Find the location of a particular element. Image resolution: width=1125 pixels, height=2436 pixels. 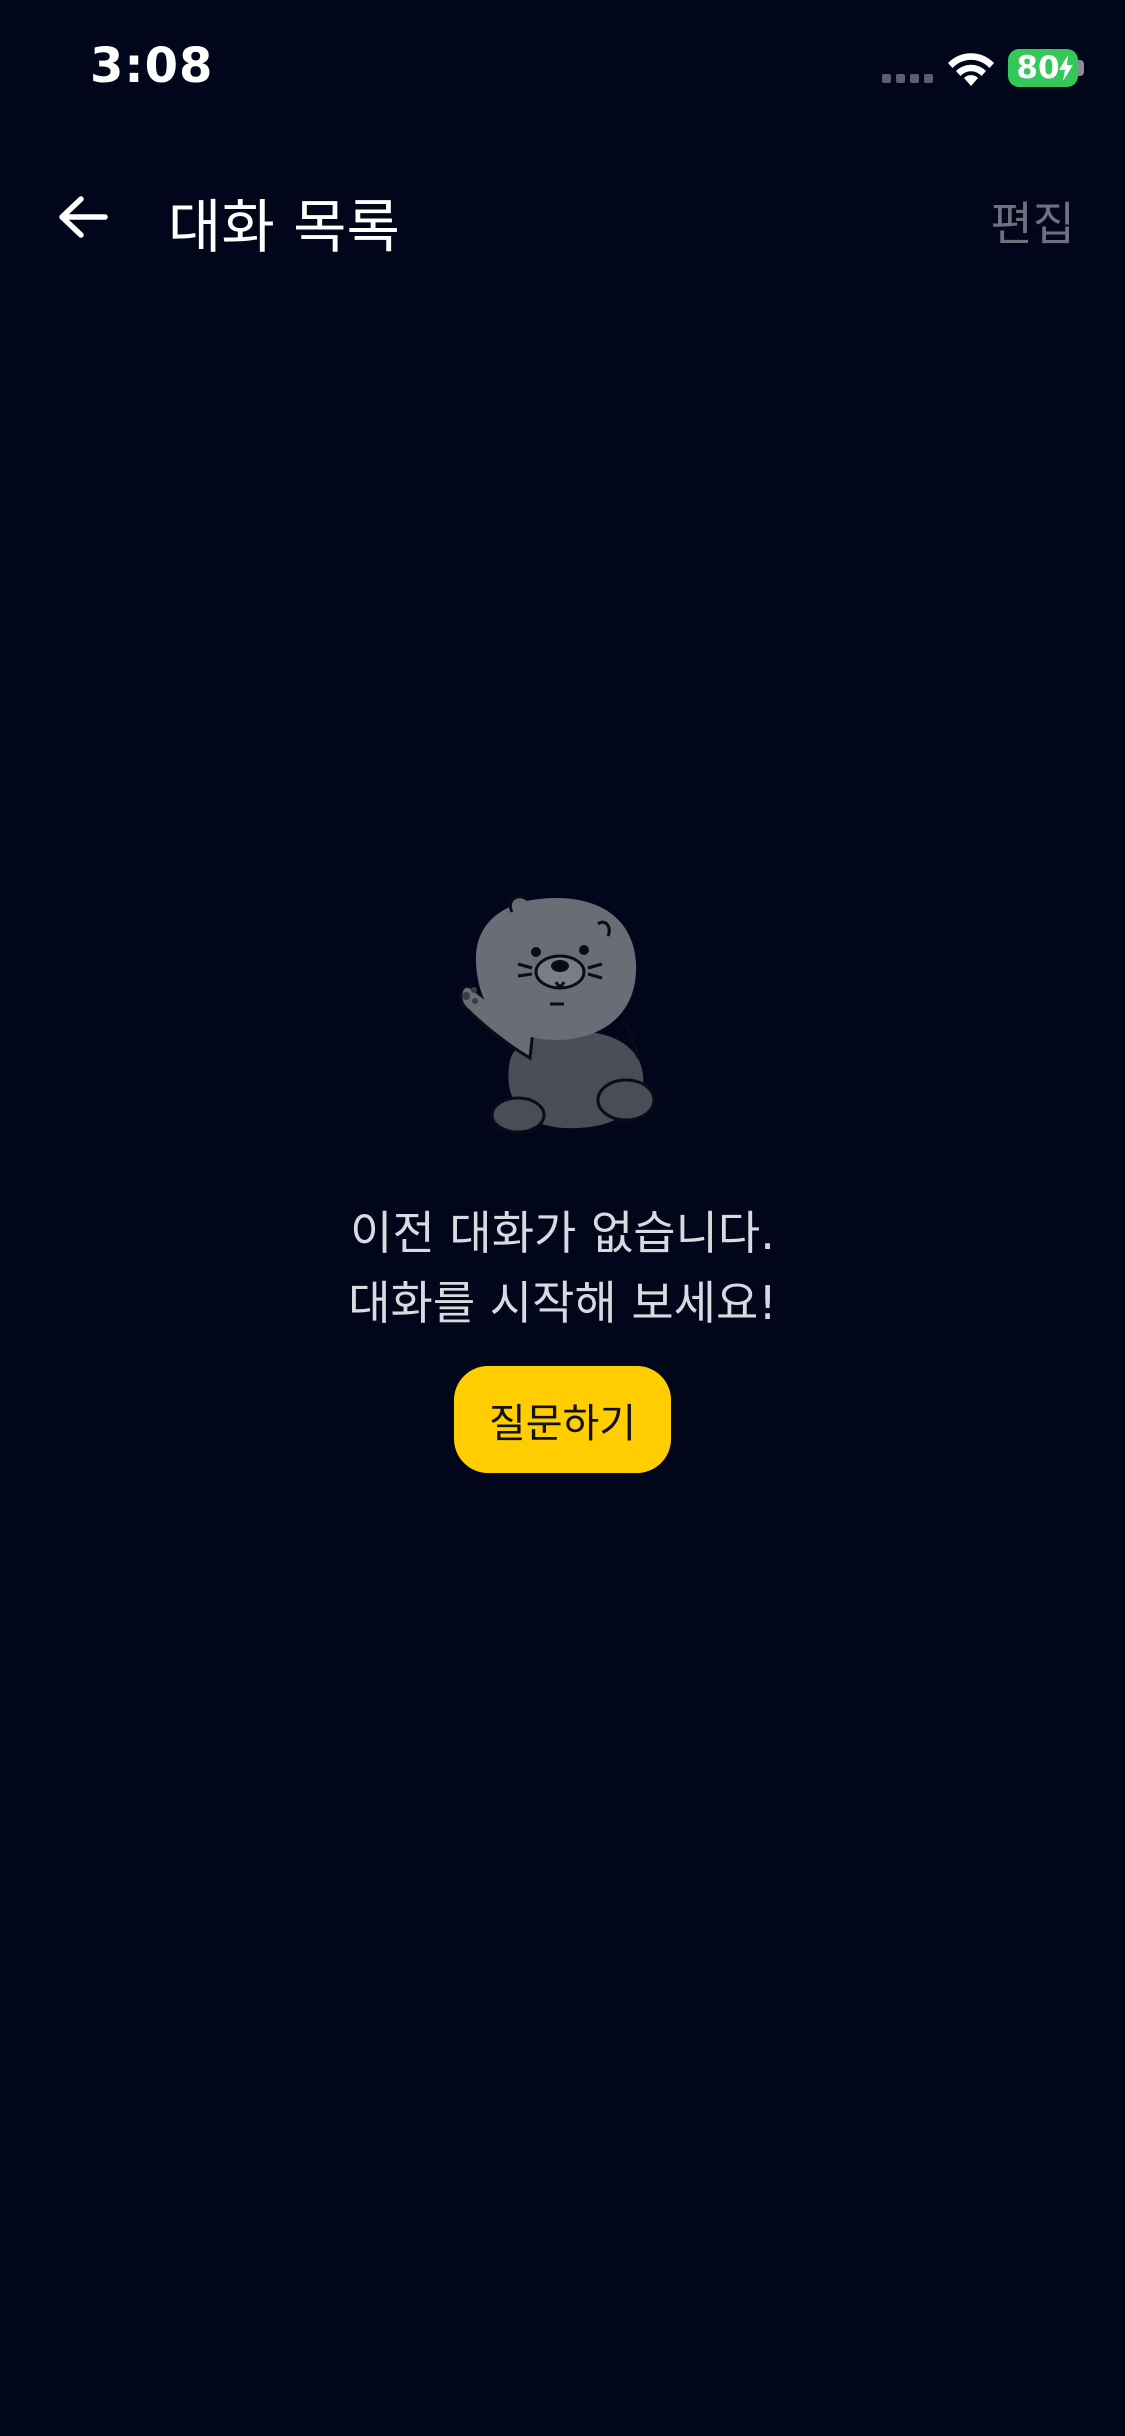

wifi-icon is located at coordinates (971, 69).